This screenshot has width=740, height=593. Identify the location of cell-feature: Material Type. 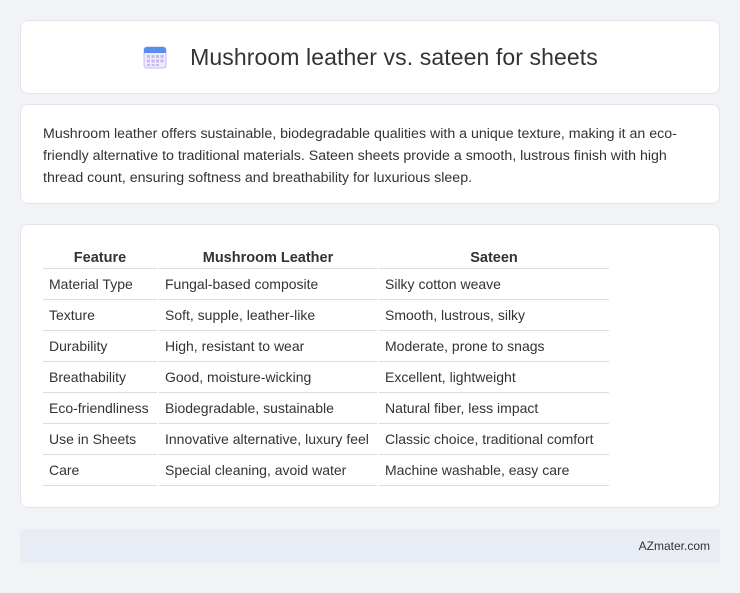
(100, 284).